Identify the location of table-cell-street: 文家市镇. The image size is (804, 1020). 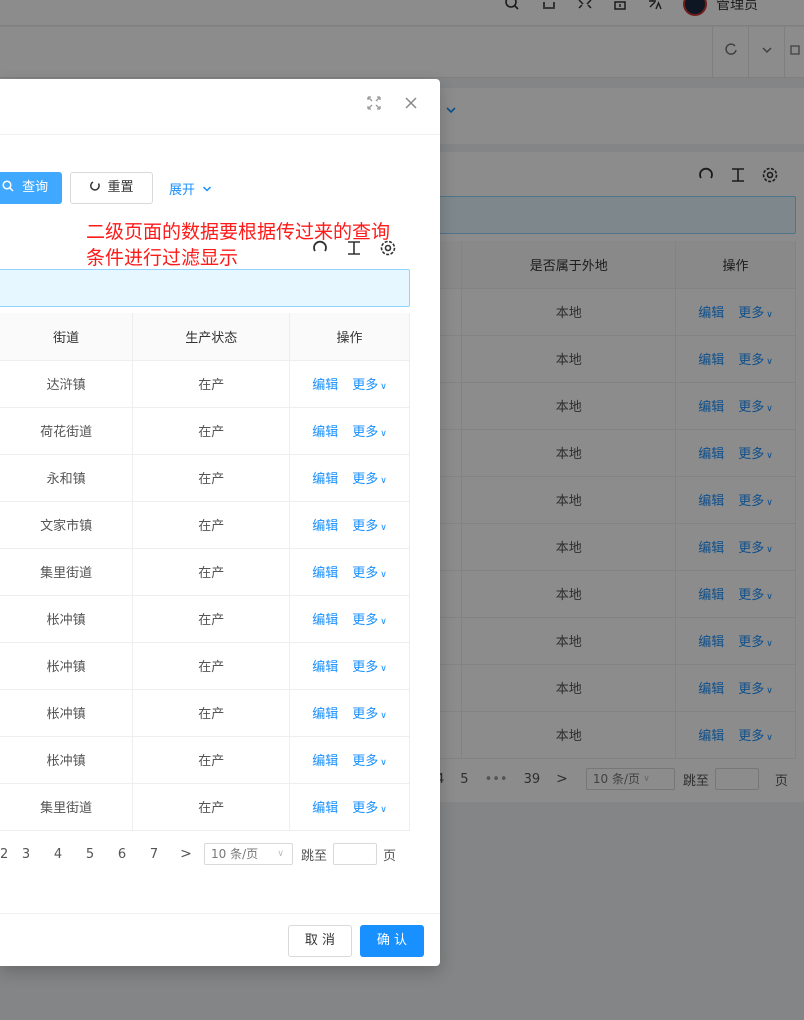
(67, 525).